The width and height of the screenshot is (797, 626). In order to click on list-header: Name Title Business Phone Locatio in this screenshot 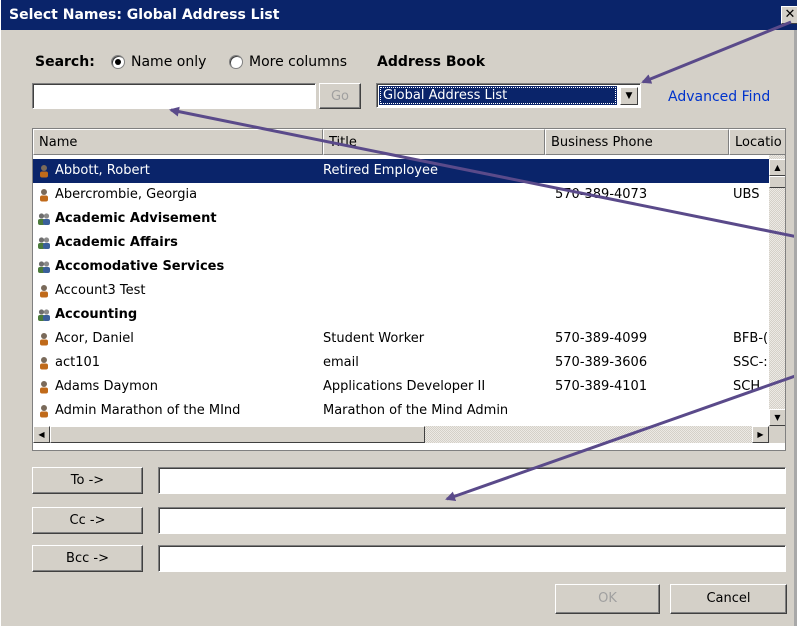, I will do `click(409, 142)`.